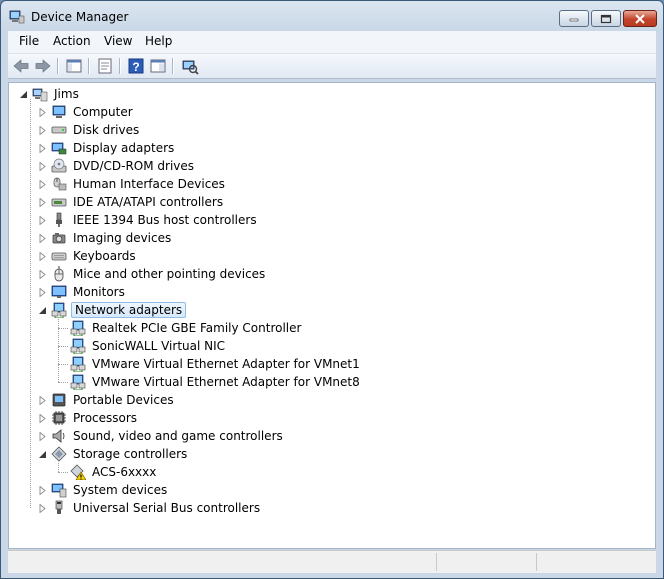  I want to click on tree-node-device: Realtek PCIe GBE Family Controller, so click(186, 328).